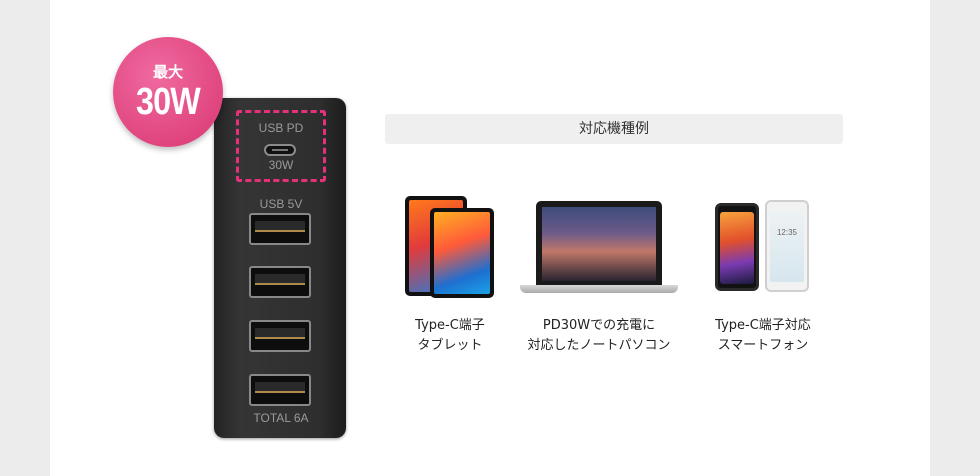 This screenshot has height=476, width=980. What do you see at coordinates (763, 247) in the screenshot?
I see `smartphone-icon: 12:35` at bounding box center [763, 247].